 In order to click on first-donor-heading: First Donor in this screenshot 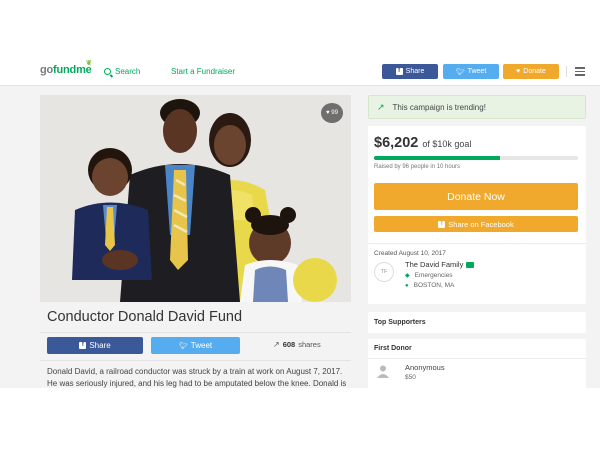, I will do `click(393, 348)`.